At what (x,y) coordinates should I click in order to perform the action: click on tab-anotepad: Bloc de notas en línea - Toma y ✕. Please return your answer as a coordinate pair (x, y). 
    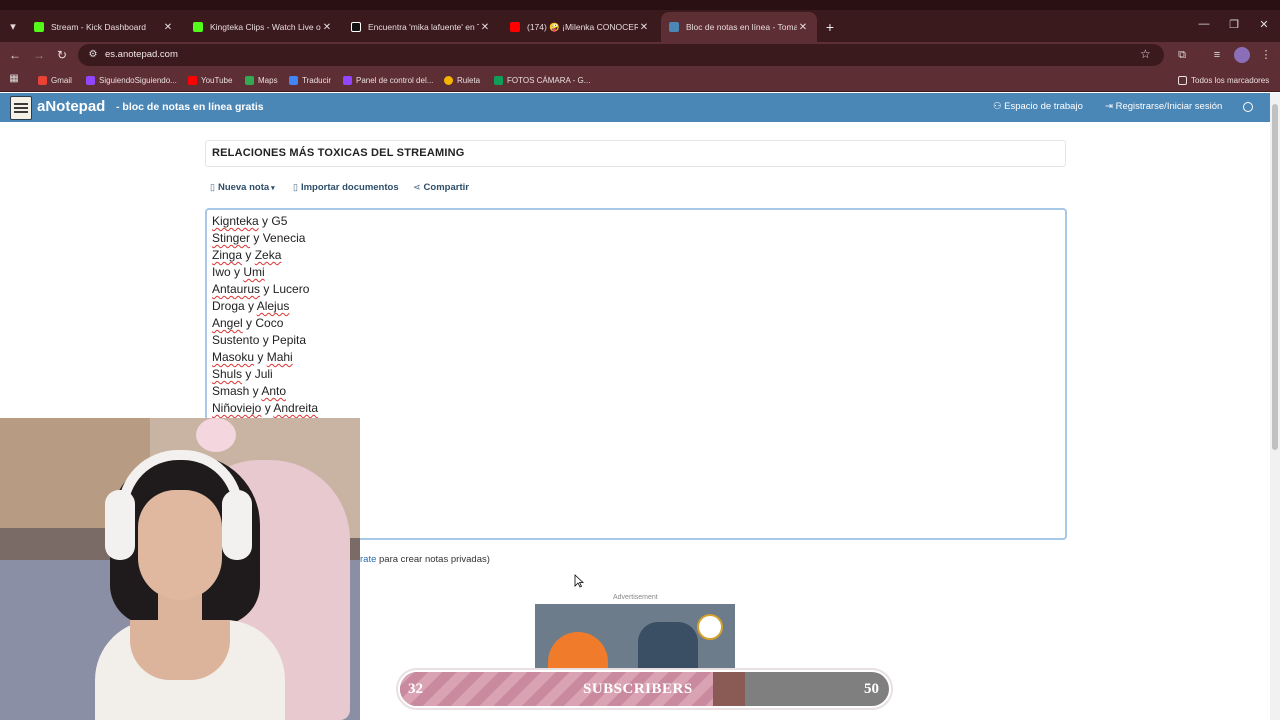
    Looking at the image, I should click on (739, 27).